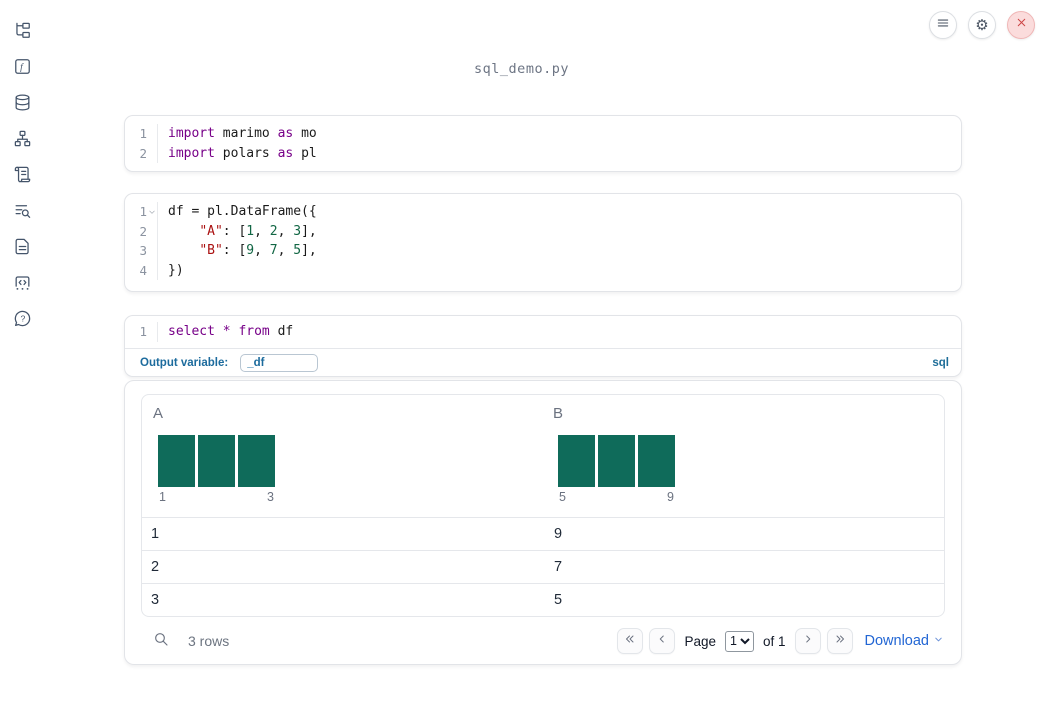 This screenshot has height=713, width=1043. What do you see at coordinates (558, 600) in the screenshot?
I see `cell-value-b: 5` at bounding box center [558, 600].